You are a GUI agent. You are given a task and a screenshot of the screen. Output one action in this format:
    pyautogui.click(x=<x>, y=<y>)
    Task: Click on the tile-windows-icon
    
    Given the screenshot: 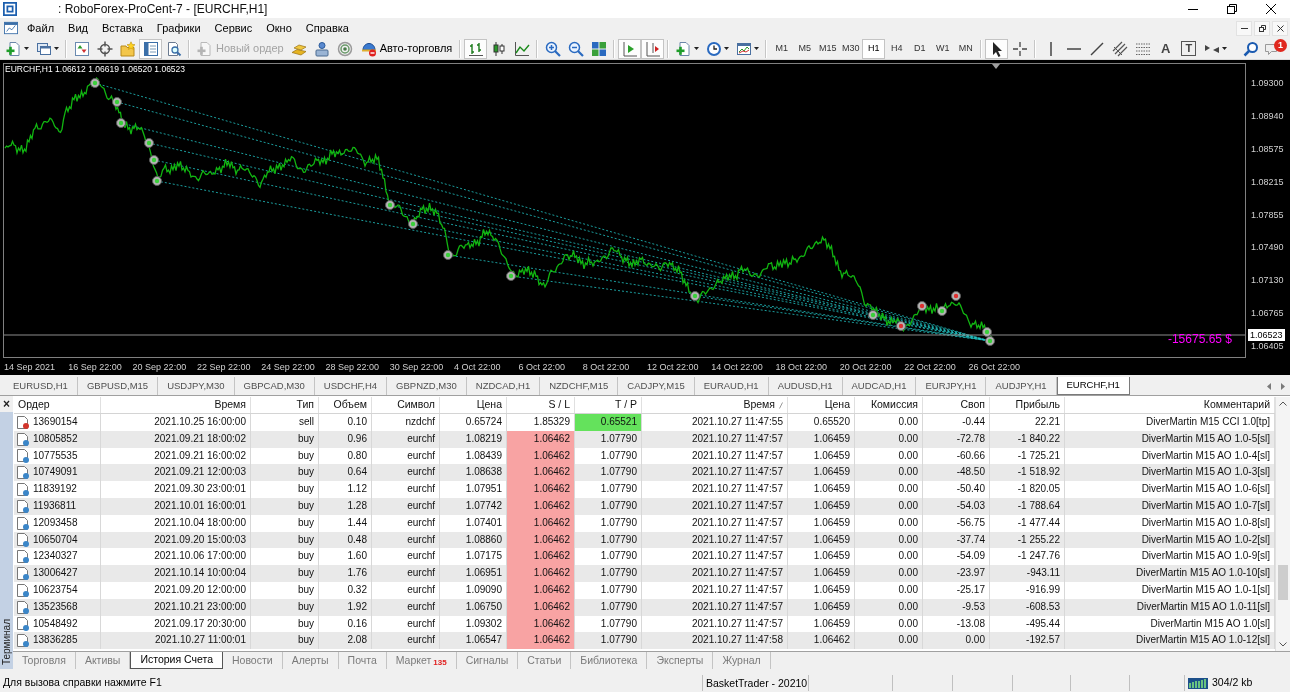 What is the action you would take?
    pyautogui.click(x=598, y=48)
    